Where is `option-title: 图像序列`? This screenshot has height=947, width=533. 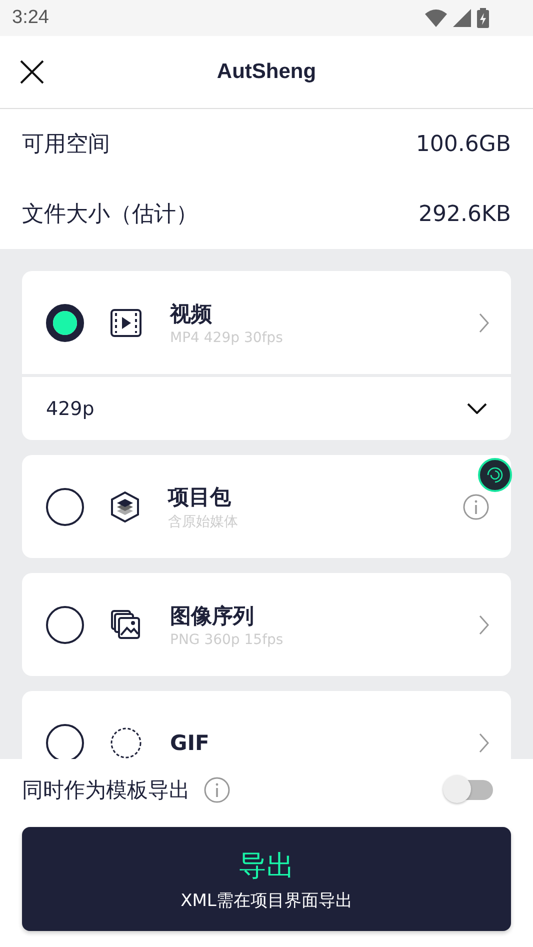
option-title: 图像序列 is located at coordinates (212, 616).